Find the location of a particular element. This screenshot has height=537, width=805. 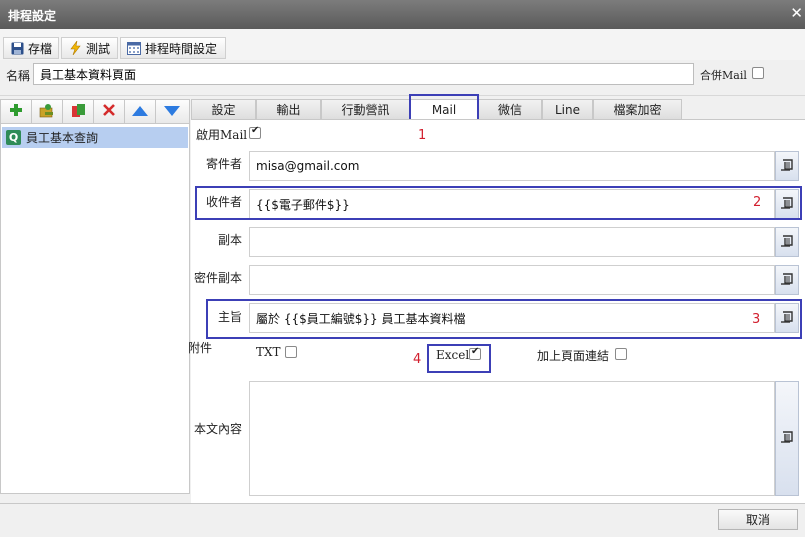

arrow-up-icon is located at coordinates (140, 112).